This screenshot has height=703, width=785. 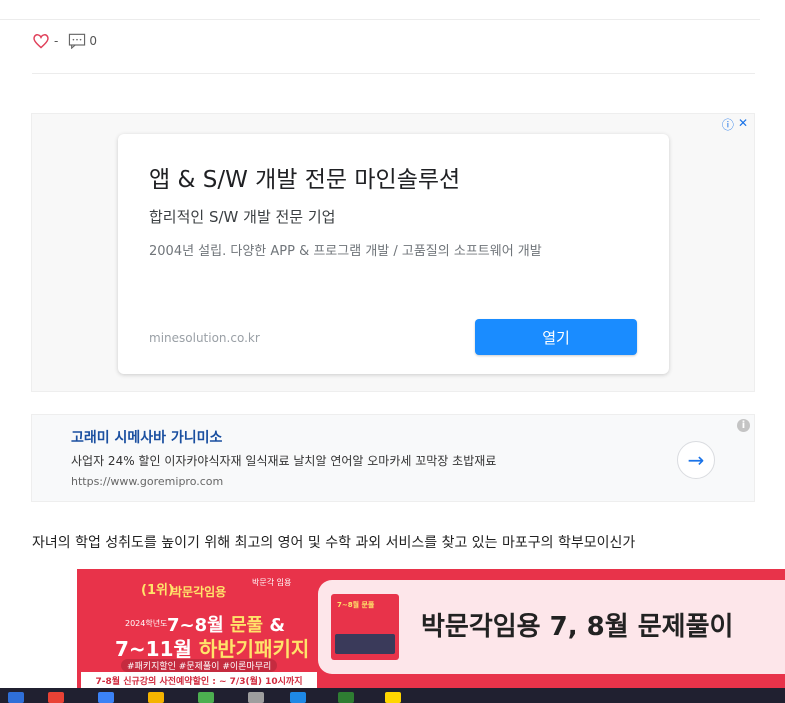 What do you see at coordinates (304, 177) in the screenshot?
I see `ad-title: 앱 & S/W 개발 전문 마인솔루션` at bounding box center [304, 177].